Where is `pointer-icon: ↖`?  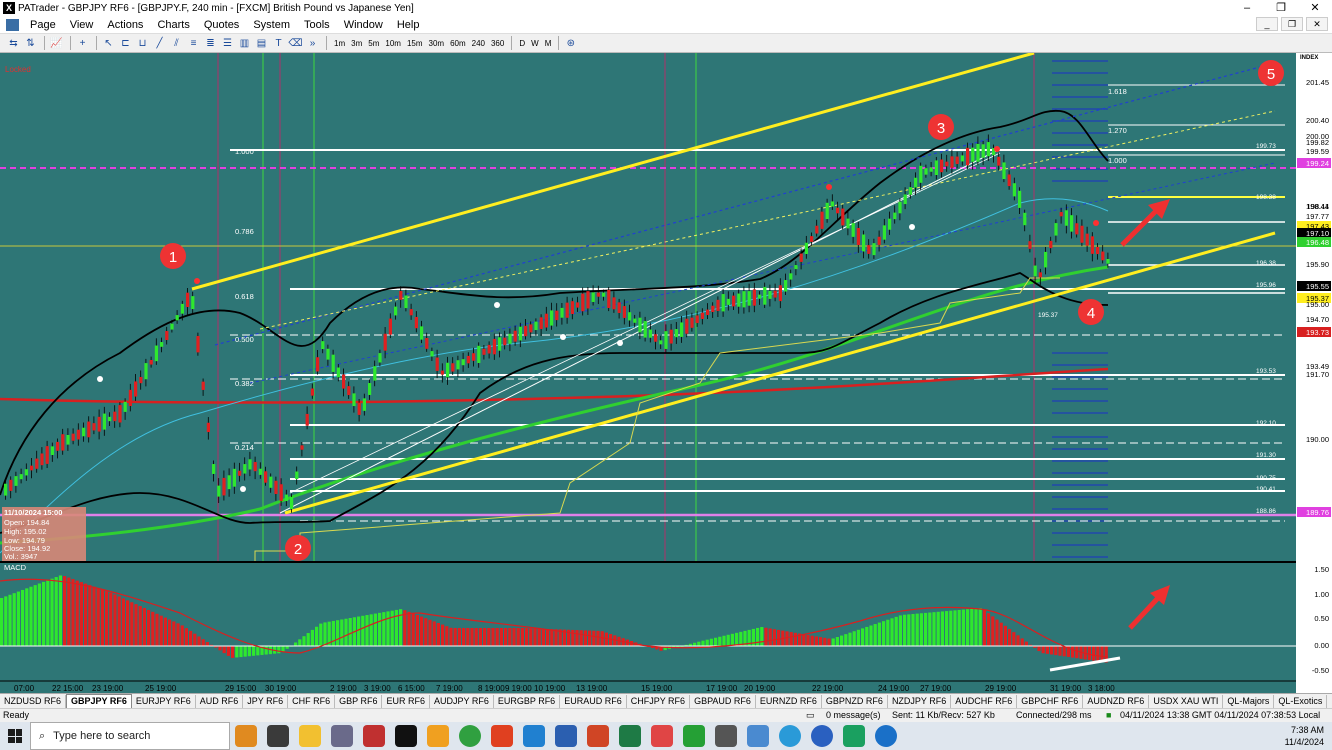
pointer-icon: ↖ is located at coordinates (108, 43).